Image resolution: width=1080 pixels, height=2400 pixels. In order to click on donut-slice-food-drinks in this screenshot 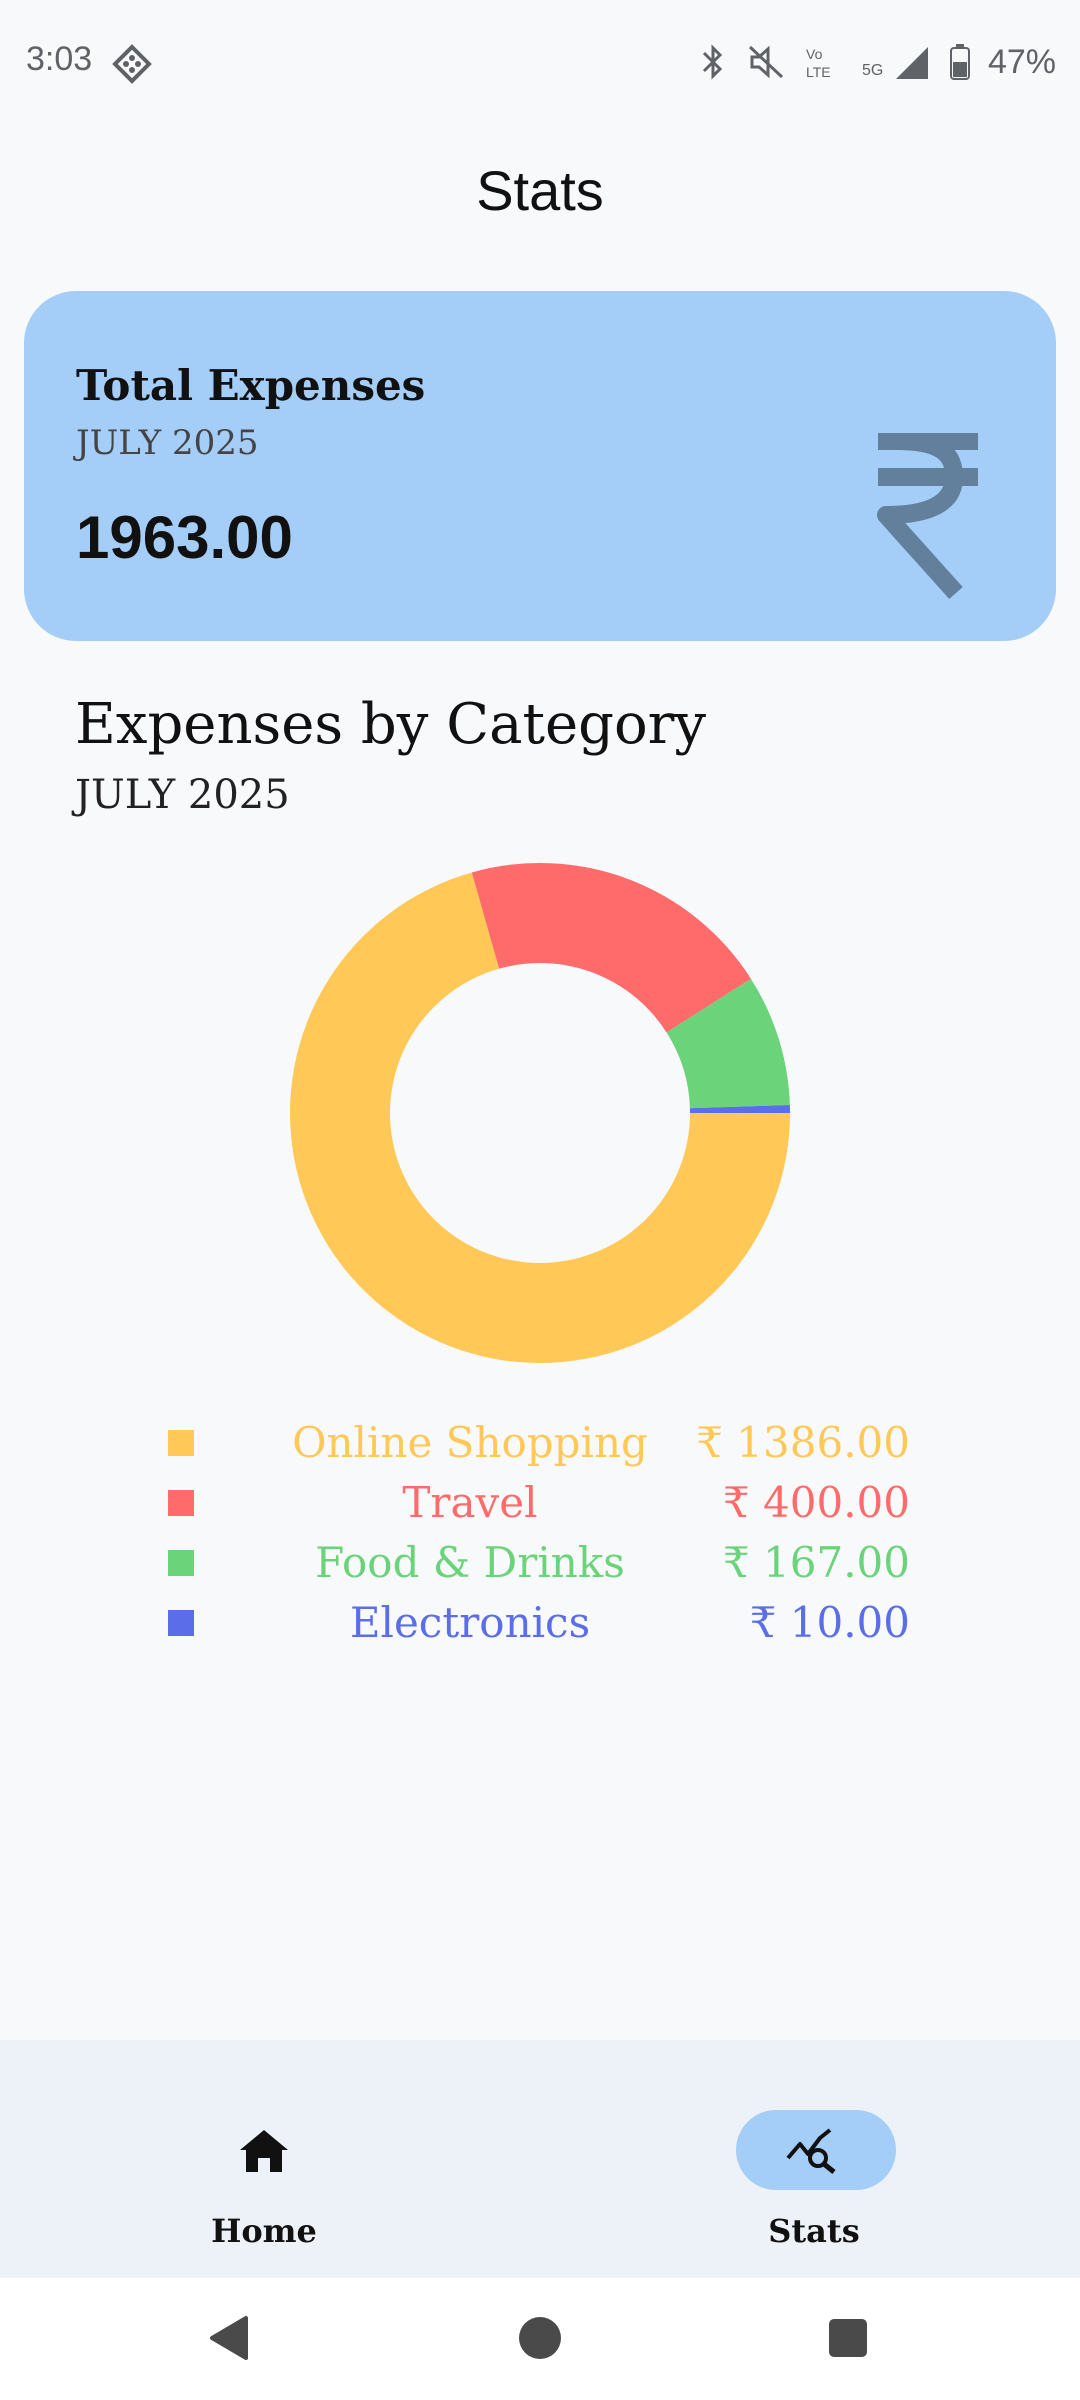, I will do `click(728, 1043)`.